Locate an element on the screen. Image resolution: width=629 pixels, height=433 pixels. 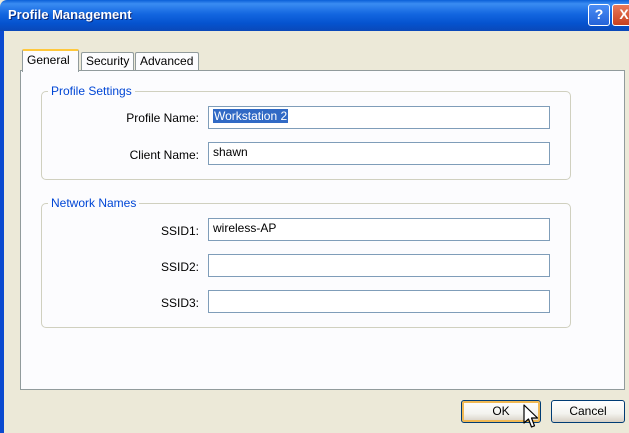
profile-name-value: Workstation 2 is located at coordinates (251, 116).